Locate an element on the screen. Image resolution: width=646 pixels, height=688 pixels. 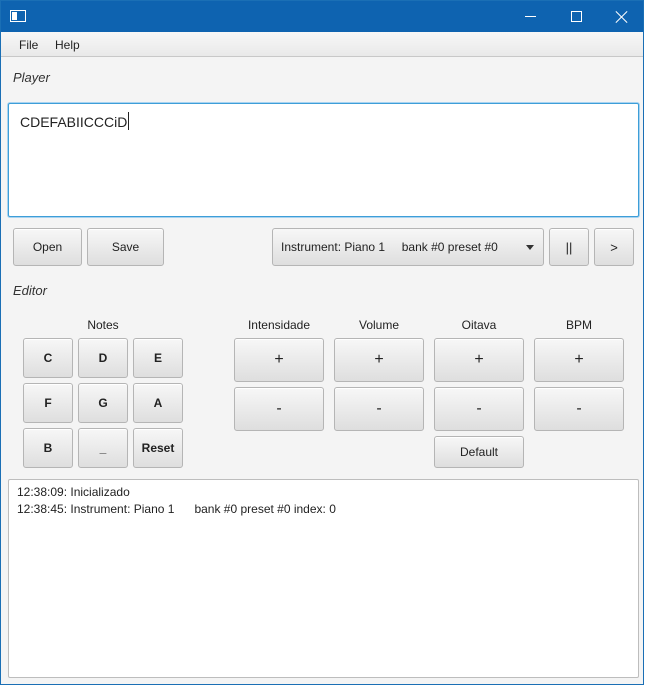
intensidade-plus-button: + is located at coordinates (279, 360).